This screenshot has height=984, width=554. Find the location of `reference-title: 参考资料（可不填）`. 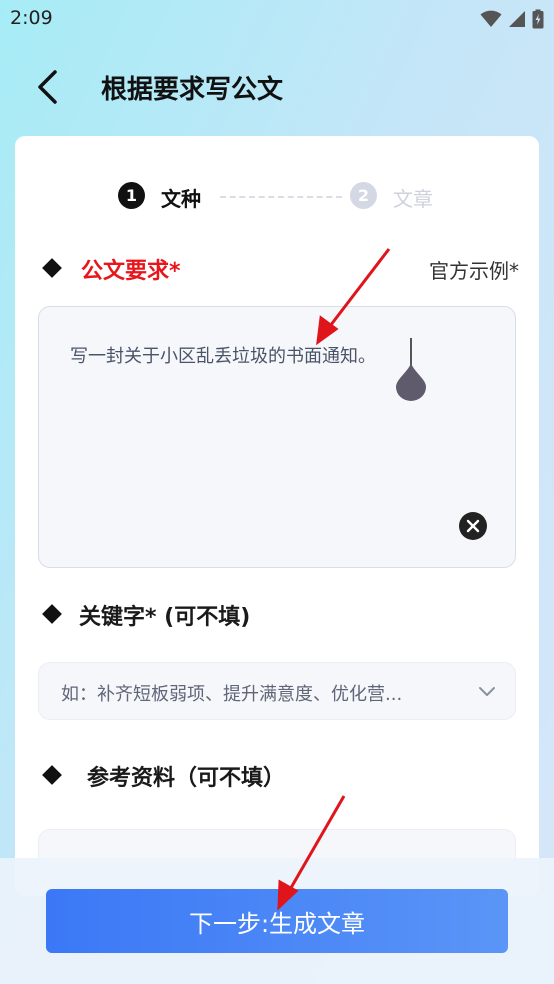

reference-title: 参考资料（可不填） is located at coordinates (186, 778).